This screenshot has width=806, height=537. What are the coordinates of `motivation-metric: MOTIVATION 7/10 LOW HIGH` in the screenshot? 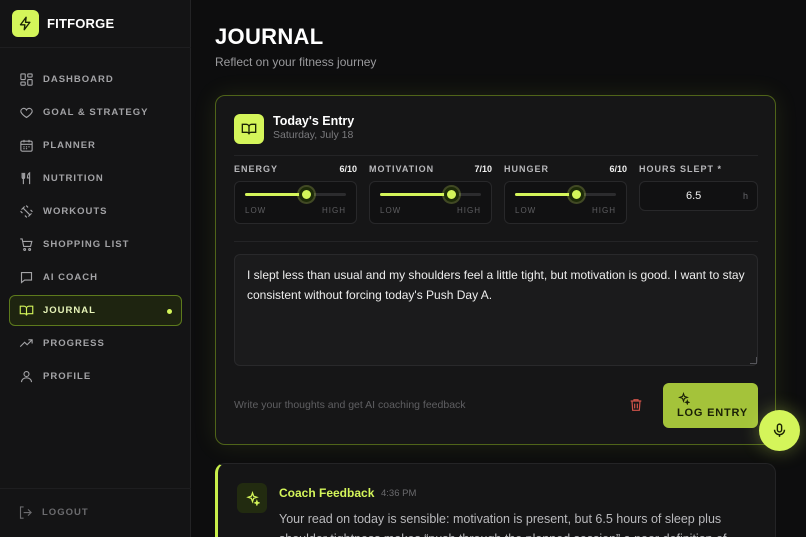 It's located at (430, 194).